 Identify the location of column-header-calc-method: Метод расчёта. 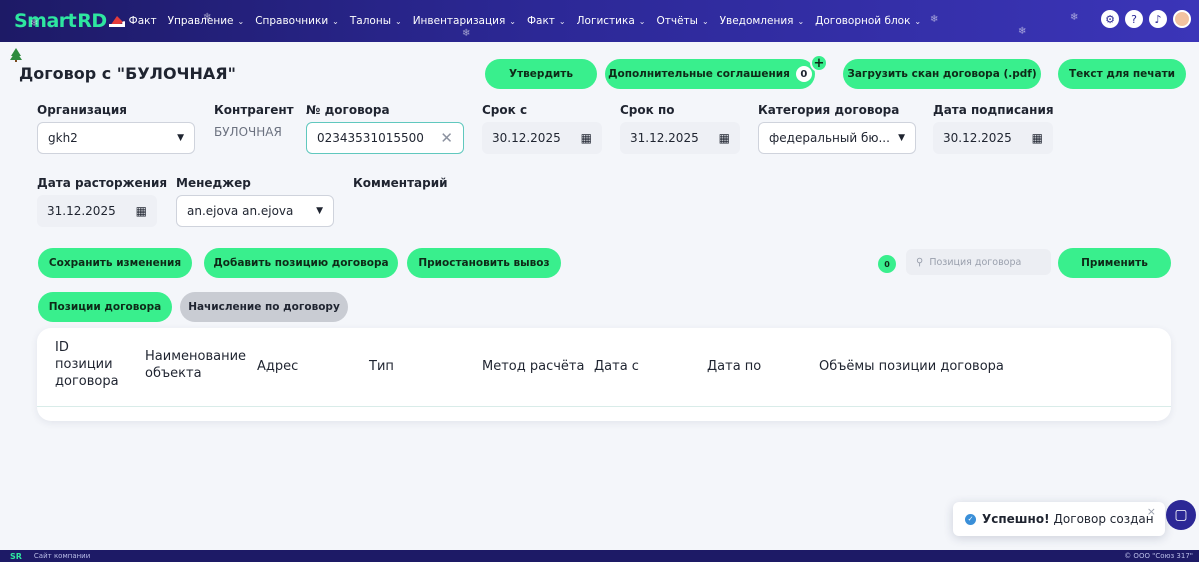
(533, 366).